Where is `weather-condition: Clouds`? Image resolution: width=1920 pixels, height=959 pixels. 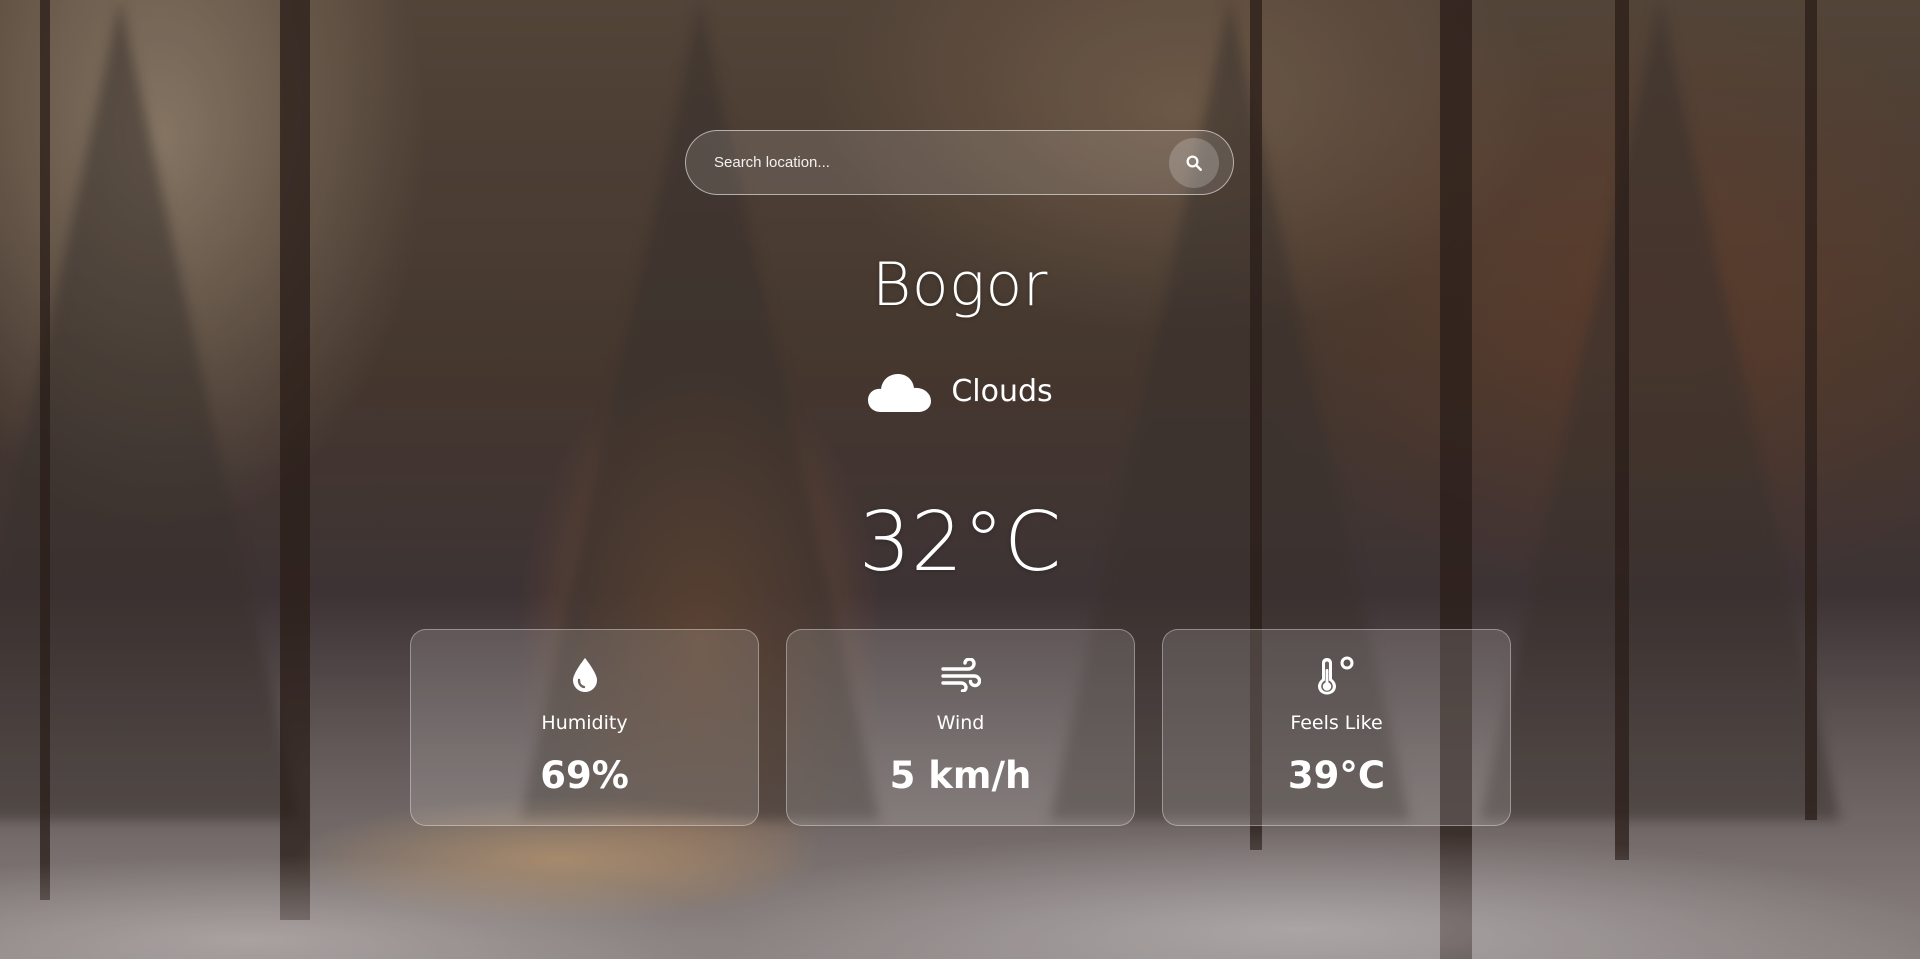
weather-condition: Clouds is located at coordinates (960, 391).